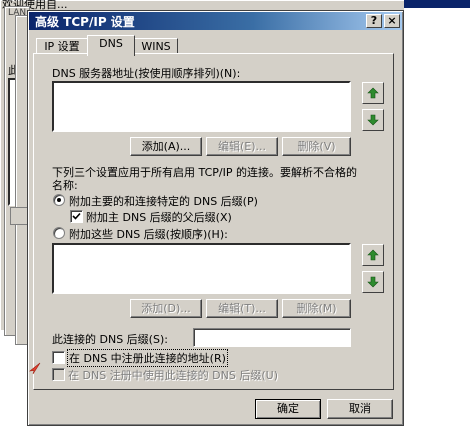  I want to click on check-register-label: 在 DNS 中注册此连接的地址(R), so click(147, 358).